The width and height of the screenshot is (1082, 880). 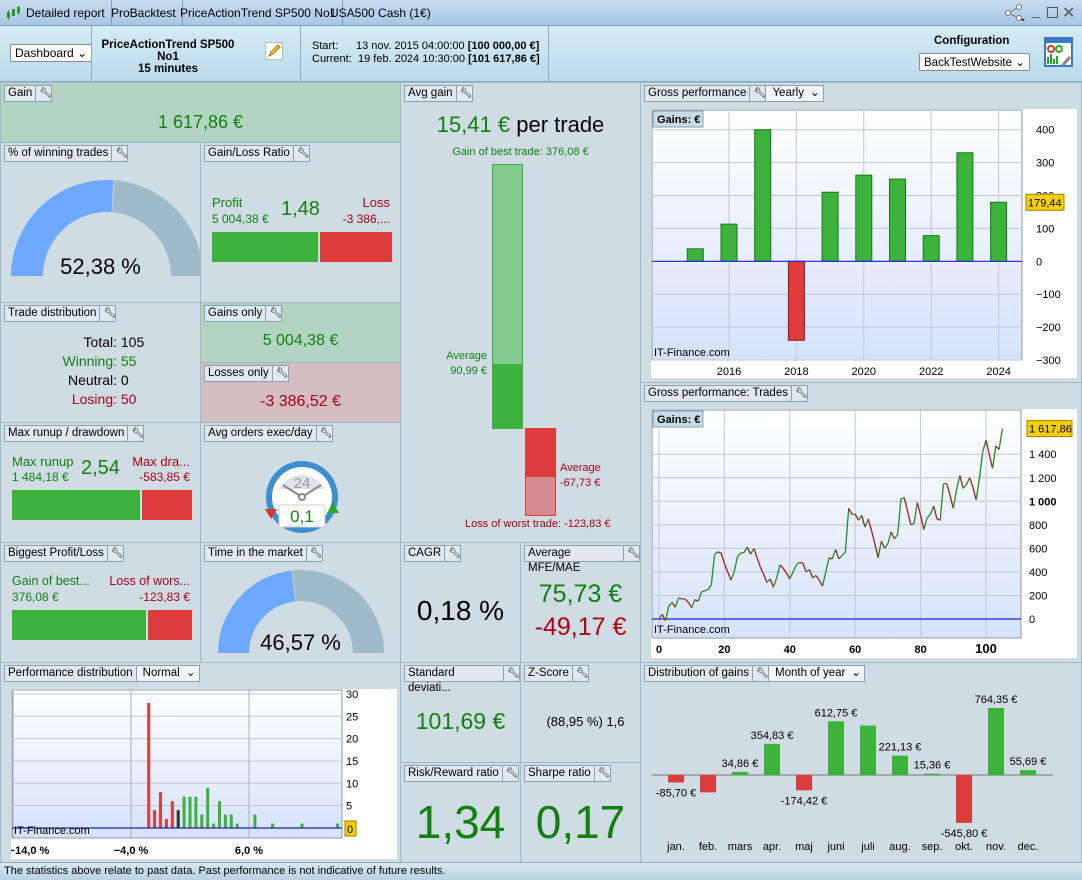 I want to click on panel-header: Avg gain 🔧︎, so click(x=438, y=93).